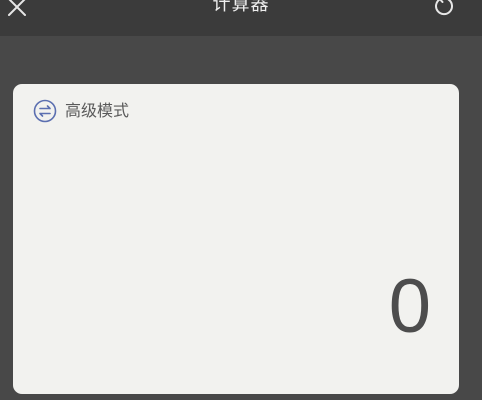 The height and width of the screenshot is (400, 482). I want to click on display-value: 0, so click(409, 306).